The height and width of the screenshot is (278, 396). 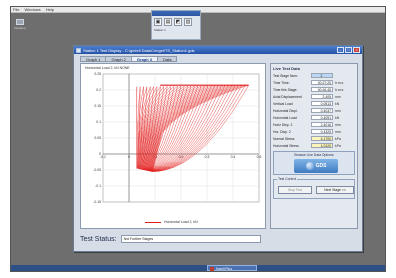 I want to click on graph-button: ◩, so click(x=178, y=22).